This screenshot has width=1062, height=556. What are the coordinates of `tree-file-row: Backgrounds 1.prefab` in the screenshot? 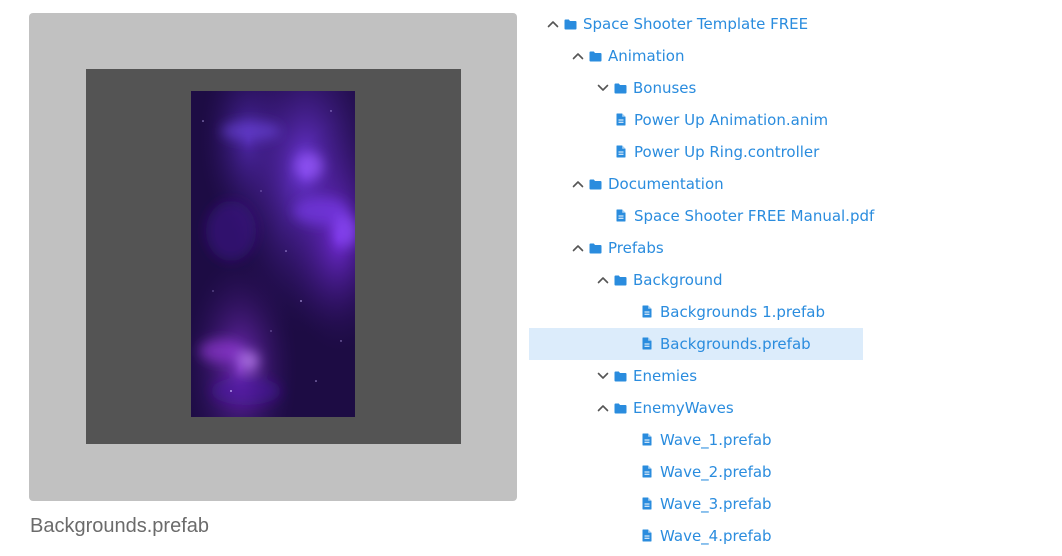 It's located at (696, 312).